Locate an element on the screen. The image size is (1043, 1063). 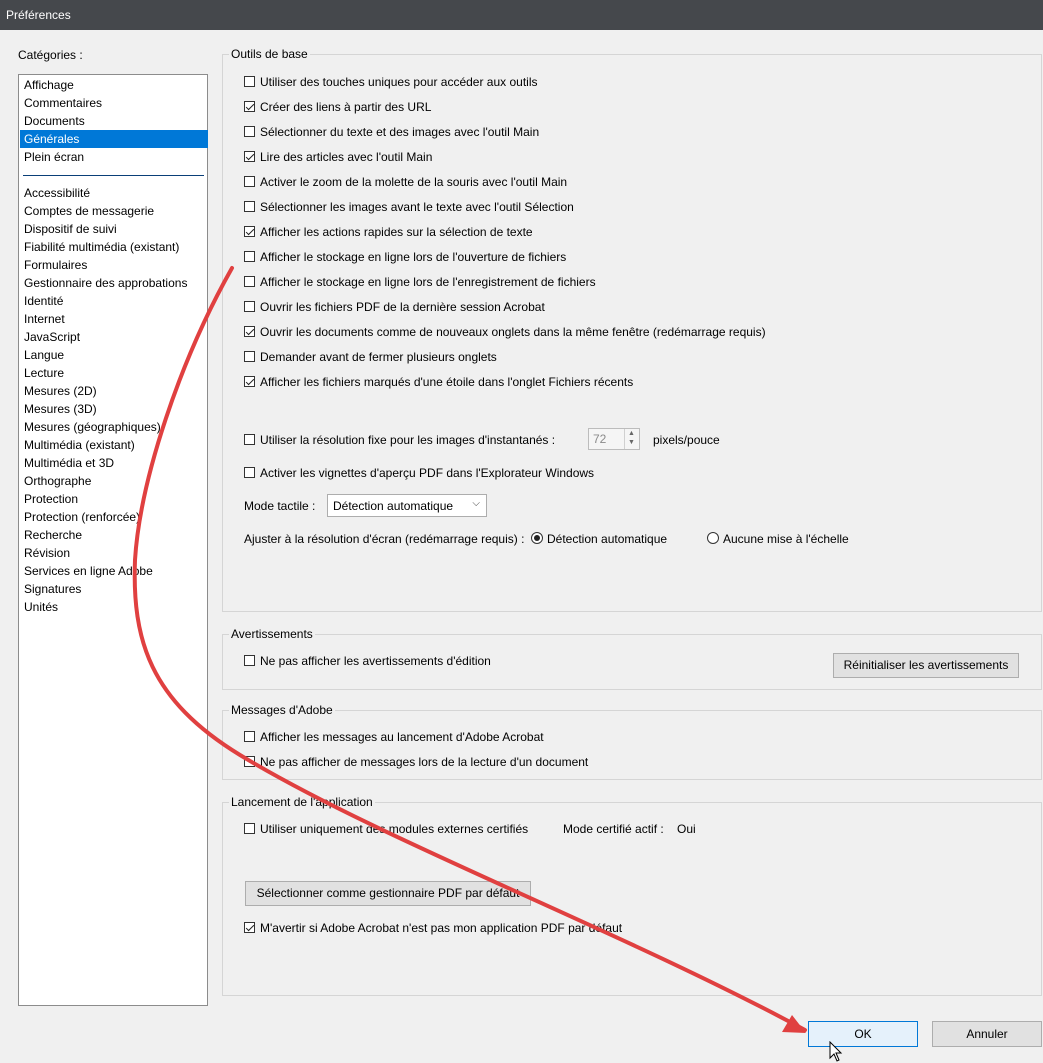
category-item: Multimédia et 3D is located at coordinates (114, 463).